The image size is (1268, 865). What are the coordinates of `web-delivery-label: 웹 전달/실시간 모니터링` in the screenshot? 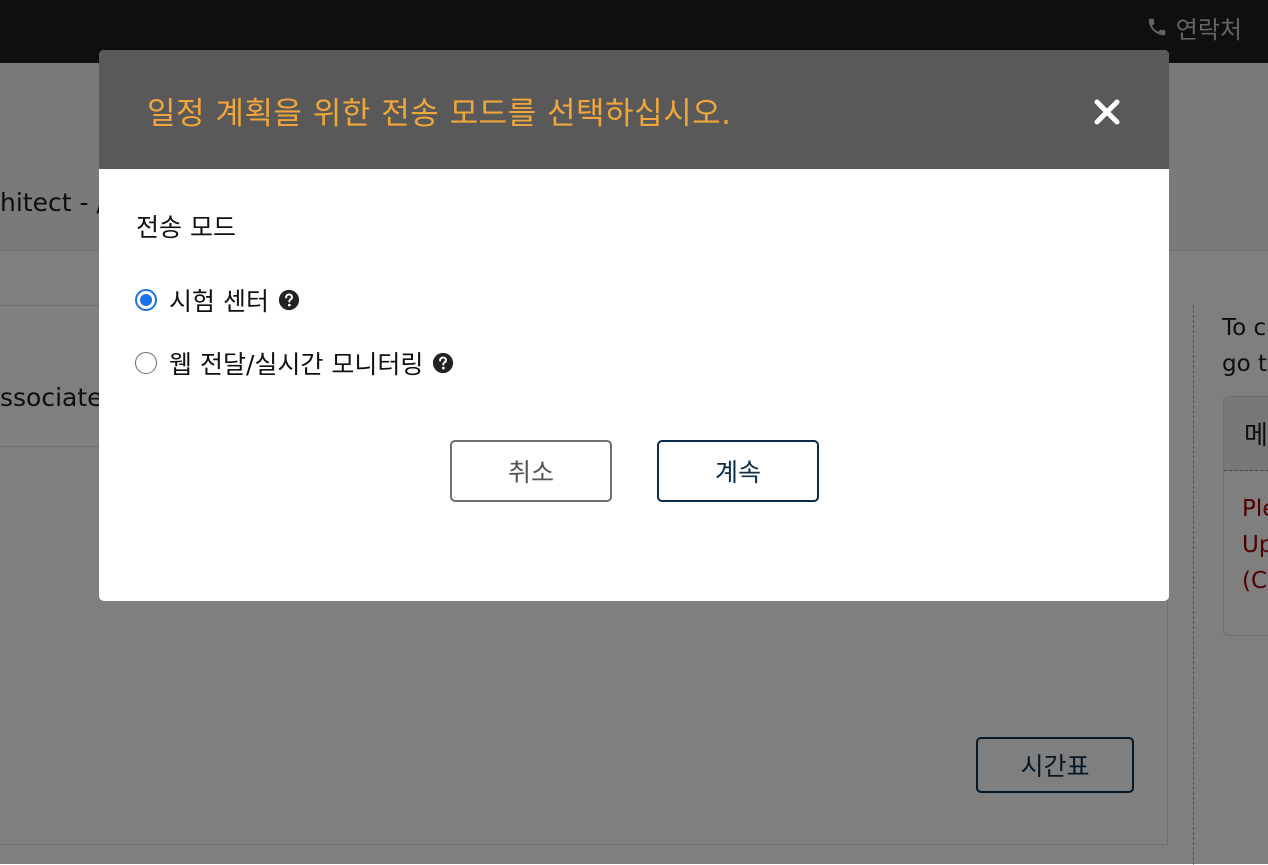 It's located at (296, 363).